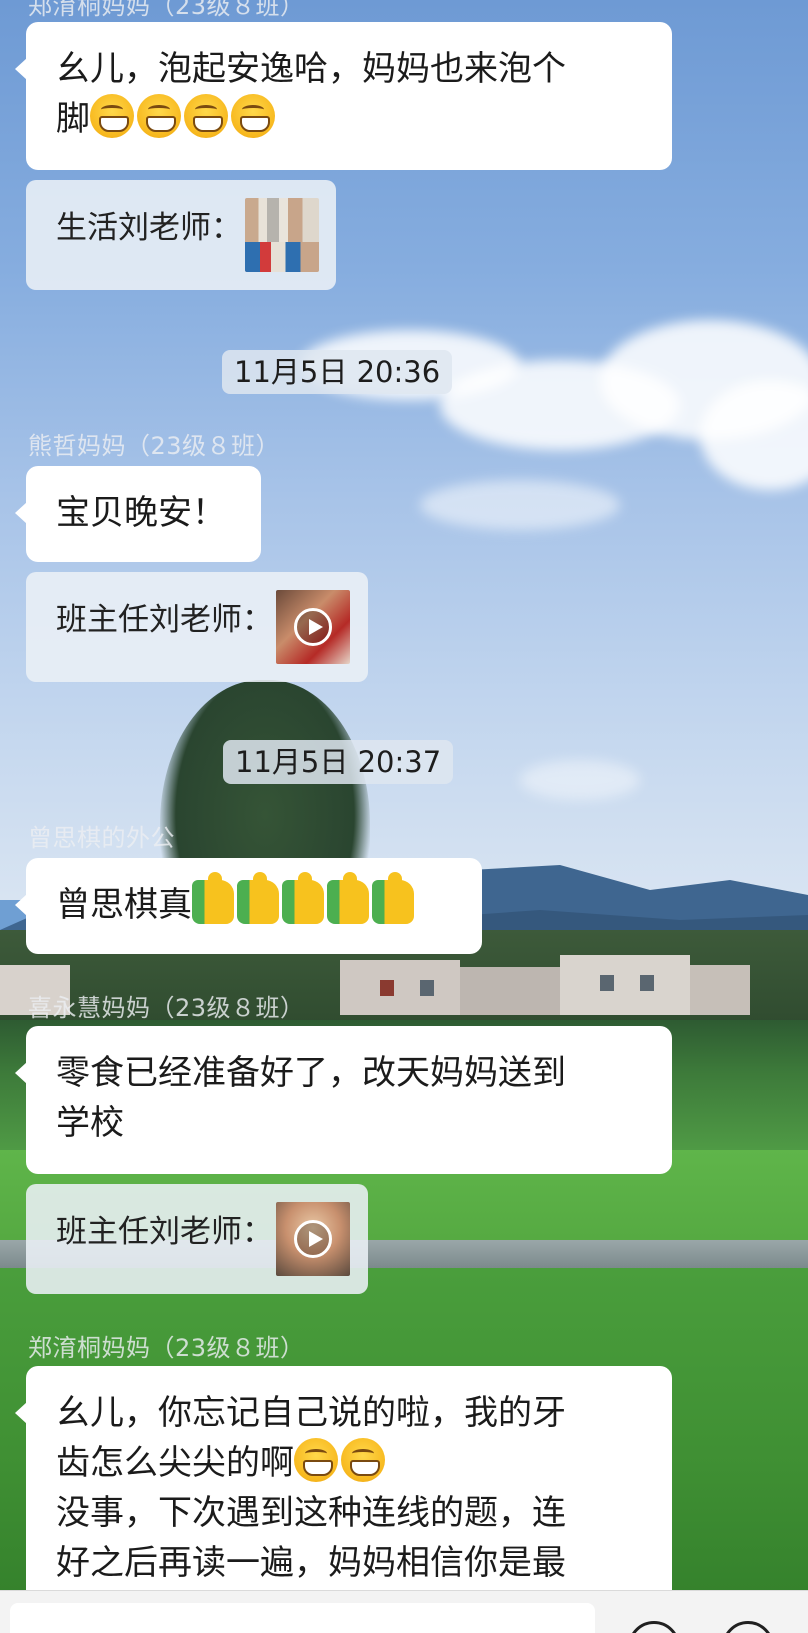  I want to click on sender-name: 曾思棋的外公, so click(101, 838).